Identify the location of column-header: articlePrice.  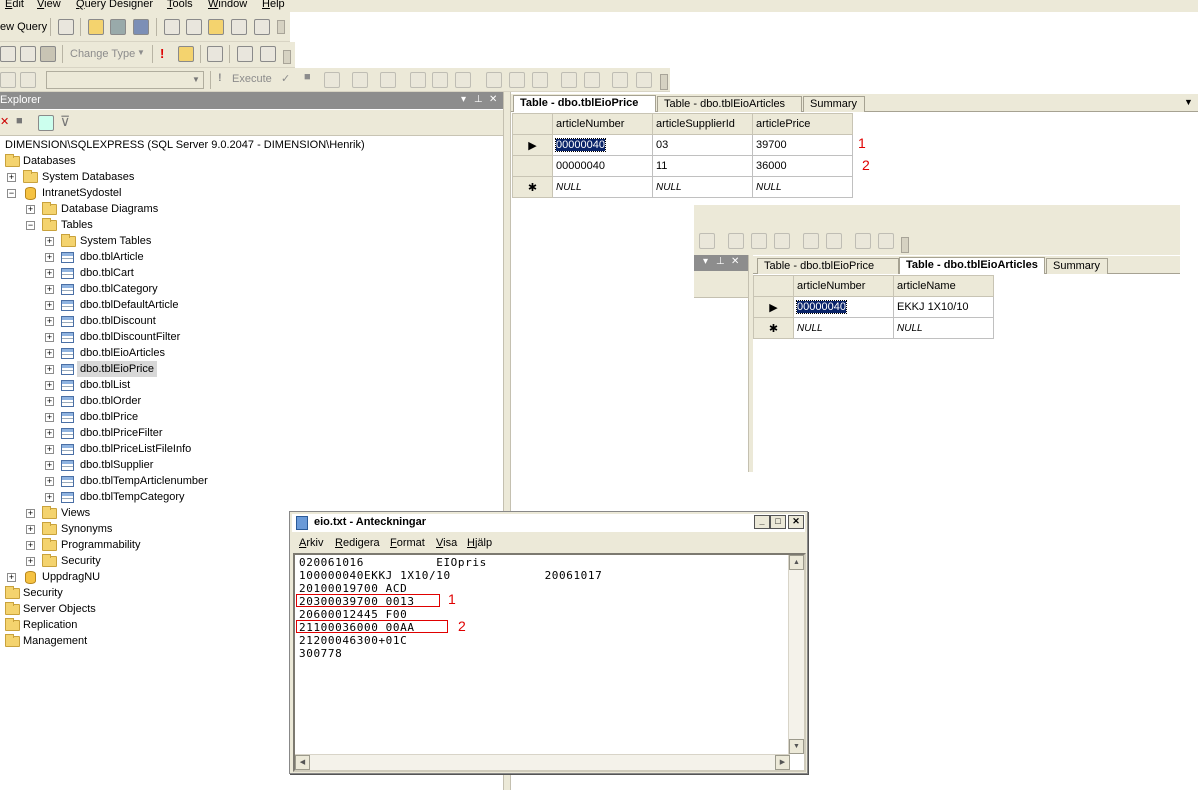
(802, 124).